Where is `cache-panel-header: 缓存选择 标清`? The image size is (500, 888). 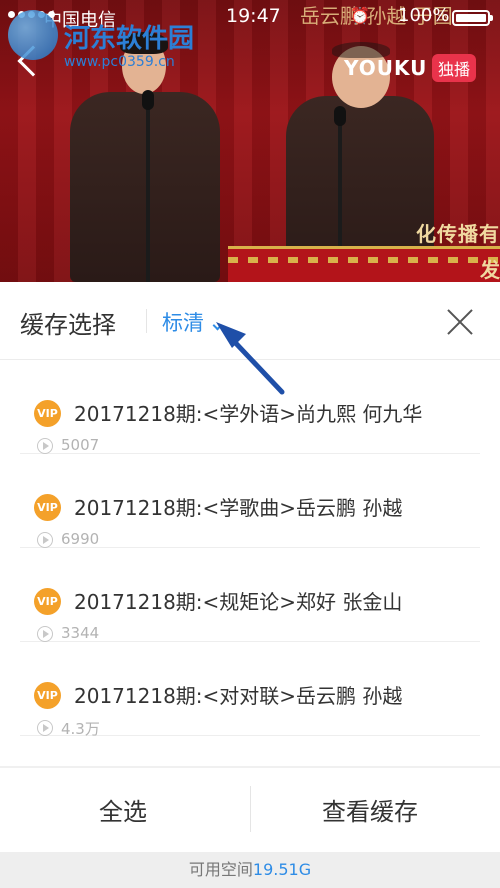 cache-panel-header: 缓存选择 标清 is located at coordinates (250, 321).